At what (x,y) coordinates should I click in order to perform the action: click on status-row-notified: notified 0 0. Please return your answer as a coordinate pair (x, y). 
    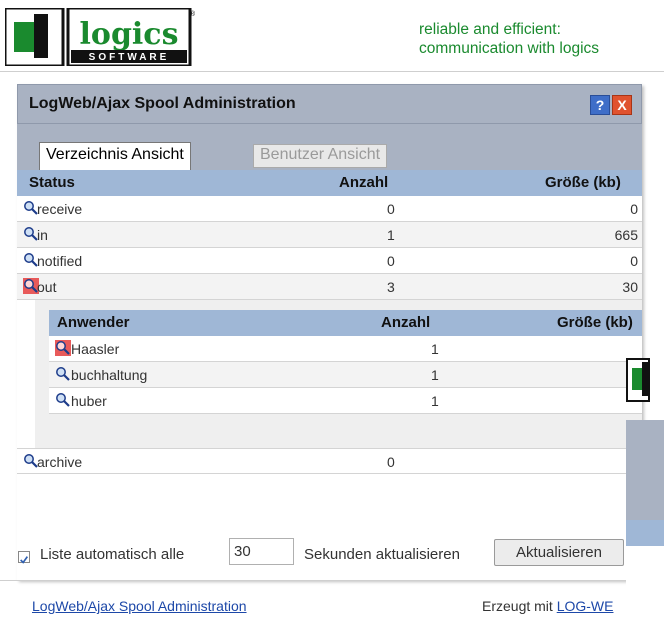
    Looking at the image, I should click on (329, 261).